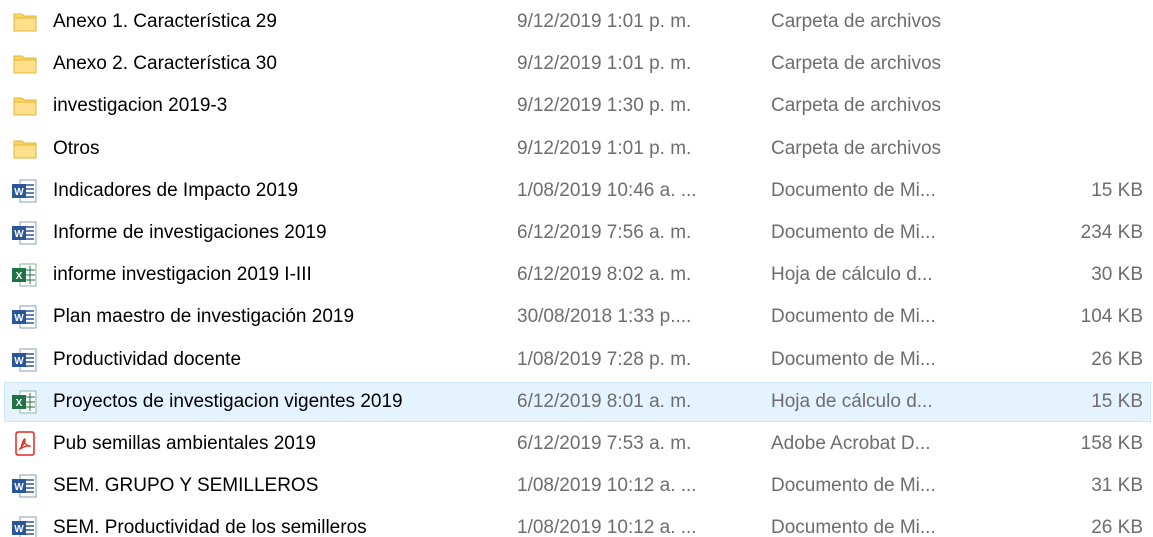 The width and height of the screenshot is (1153, 537). I want to click on file-name: Informe de investigaciones 2019, so click(190, 232).